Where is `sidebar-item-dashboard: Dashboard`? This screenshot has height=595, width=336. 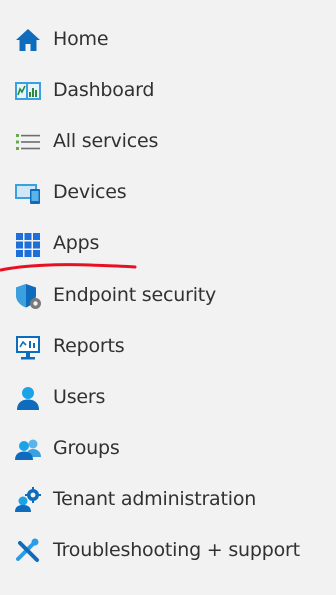 sidebar-item-dashboard: Dashboard is located at coordinates (168, 90).